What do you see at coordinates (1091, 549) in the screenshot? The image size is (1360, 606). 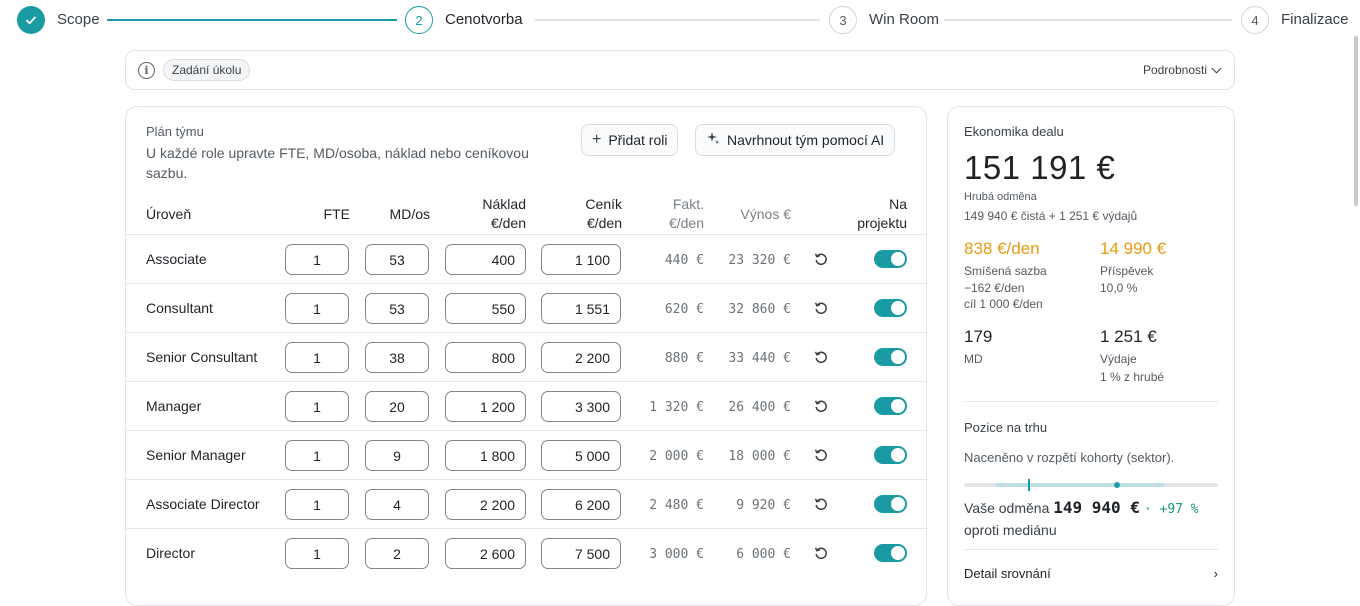 I see `divider` at bounding box center [1091, 549].